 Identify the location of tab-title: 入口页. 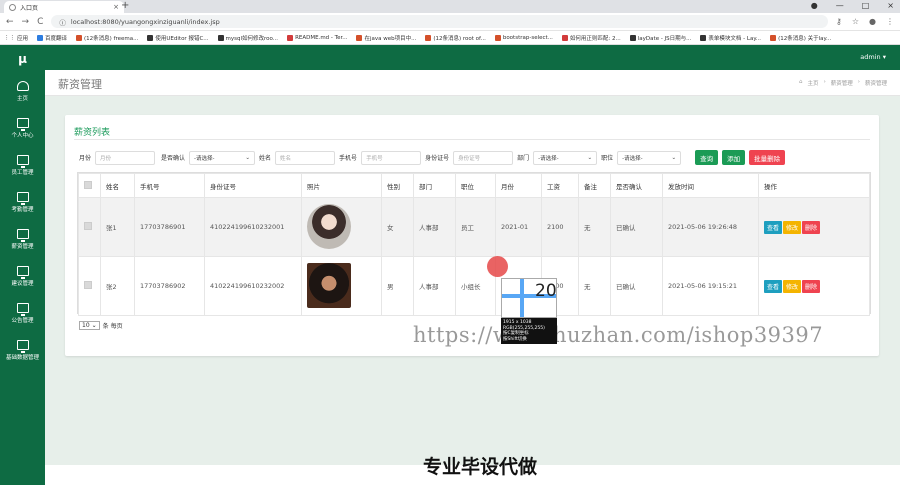
(29, 8).